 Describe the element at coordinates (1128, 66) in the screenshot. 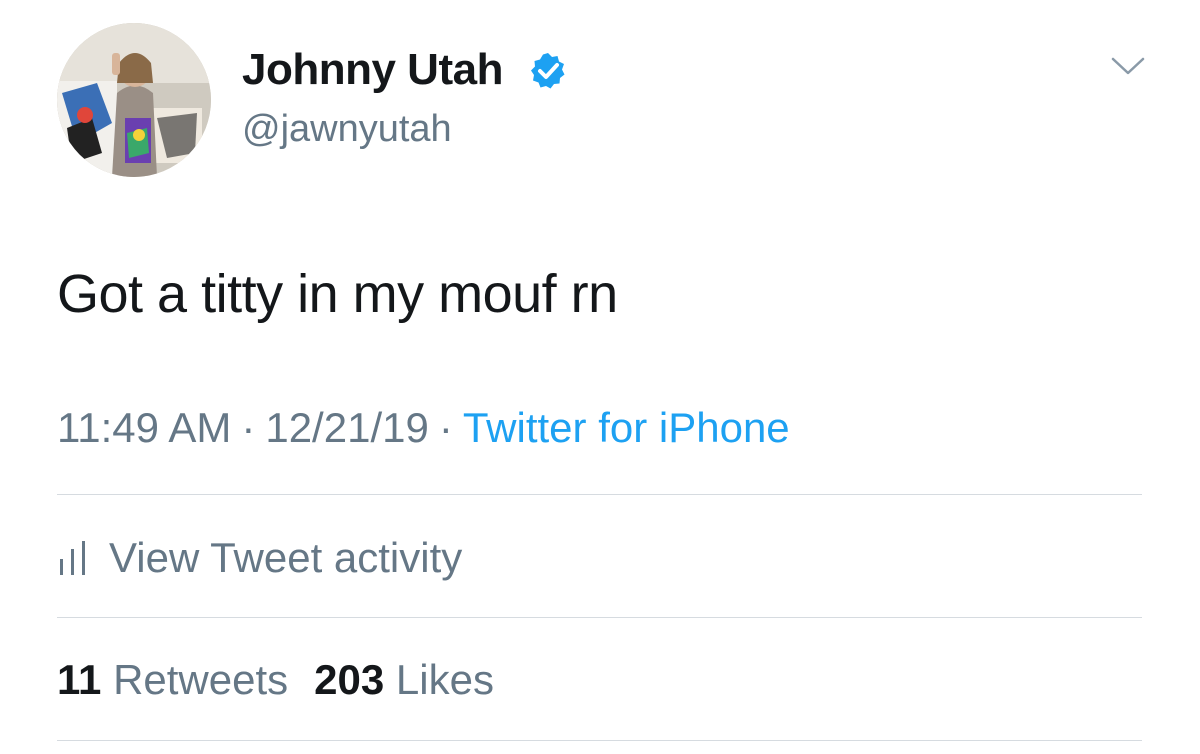

I see `chevron-down-icon` at that location.